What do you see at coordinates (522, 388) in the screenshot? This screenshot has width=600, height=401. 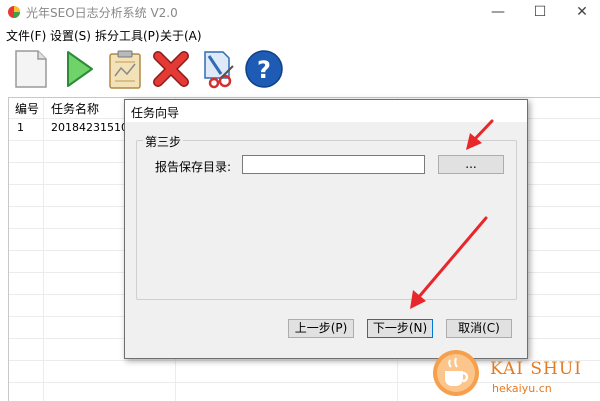 I see `watermark-domain: hekaiyu.cn` at bounding box center [522, 388].